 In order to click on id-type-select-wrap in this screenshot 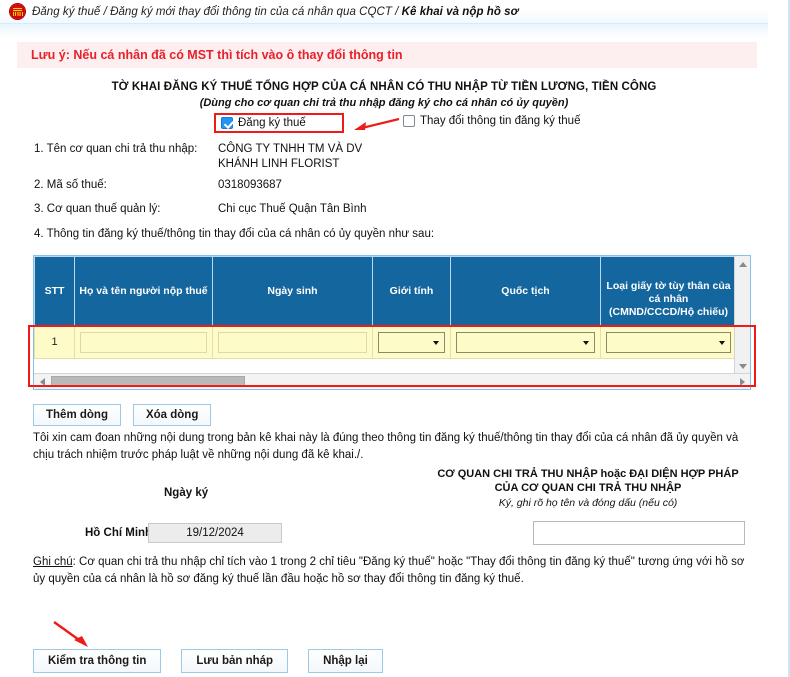, I will do `click(668, 342)`.